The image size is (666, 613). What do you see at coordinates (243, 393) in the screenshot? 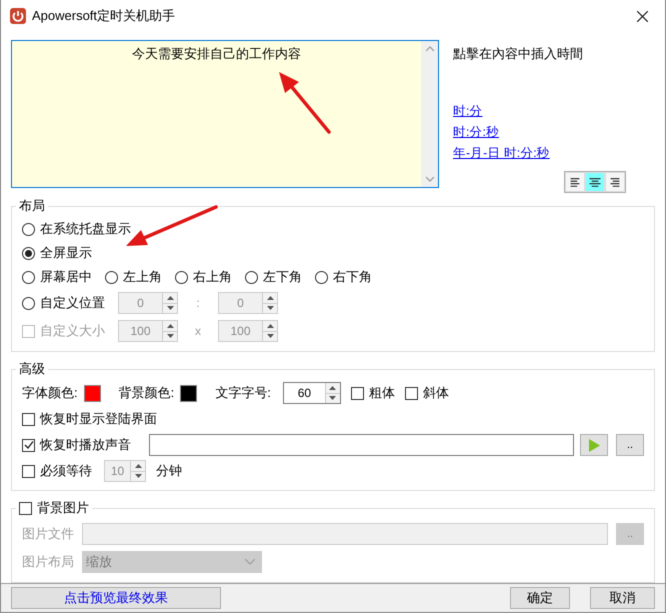
I see `field-label: 文字字号:` at bounding box center [243, 393].